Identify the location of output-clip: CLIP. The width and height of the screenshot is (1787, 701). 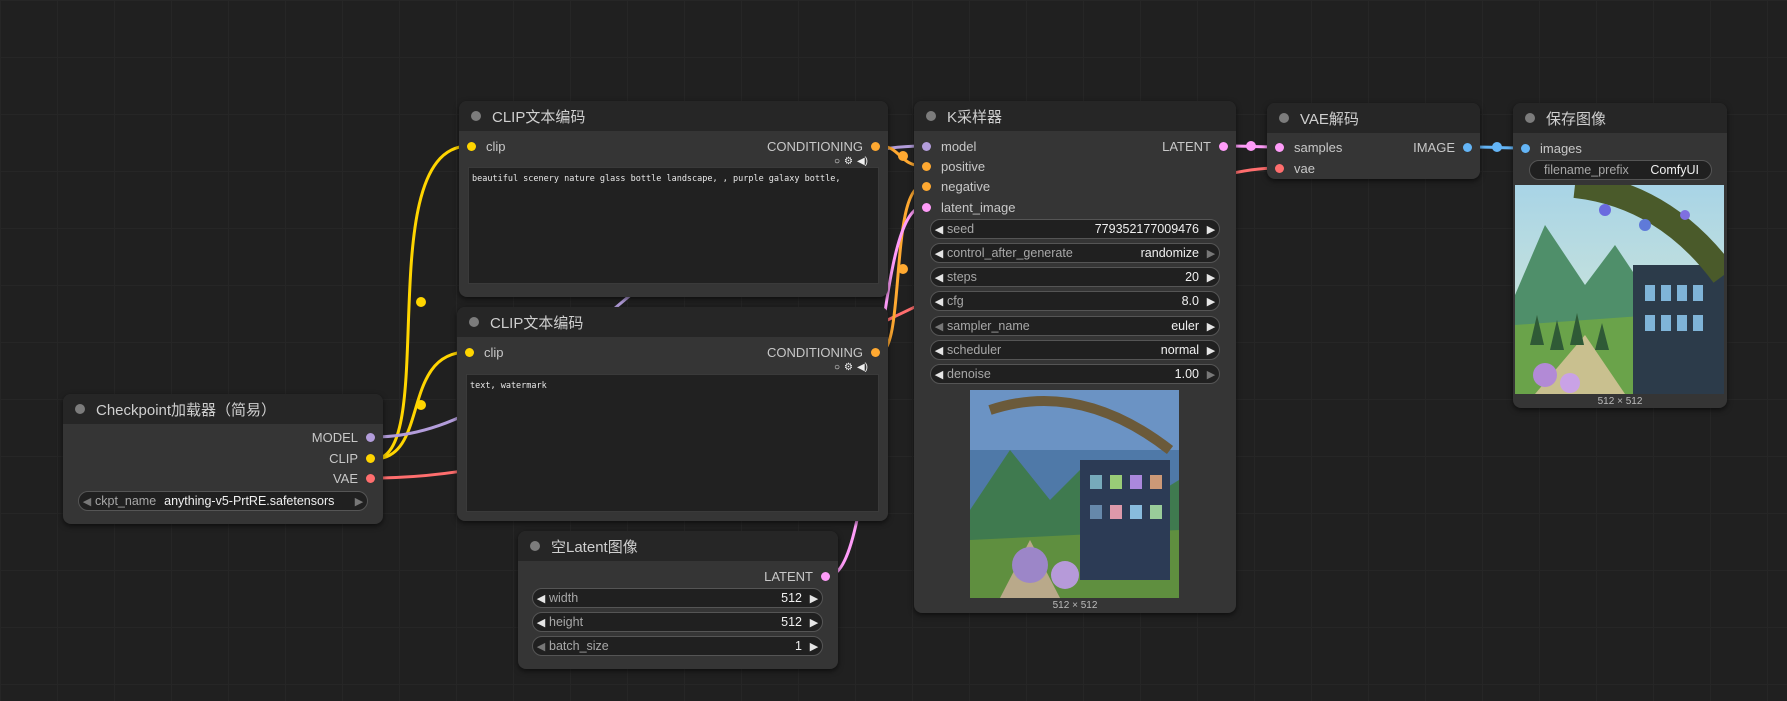
(352, 458).